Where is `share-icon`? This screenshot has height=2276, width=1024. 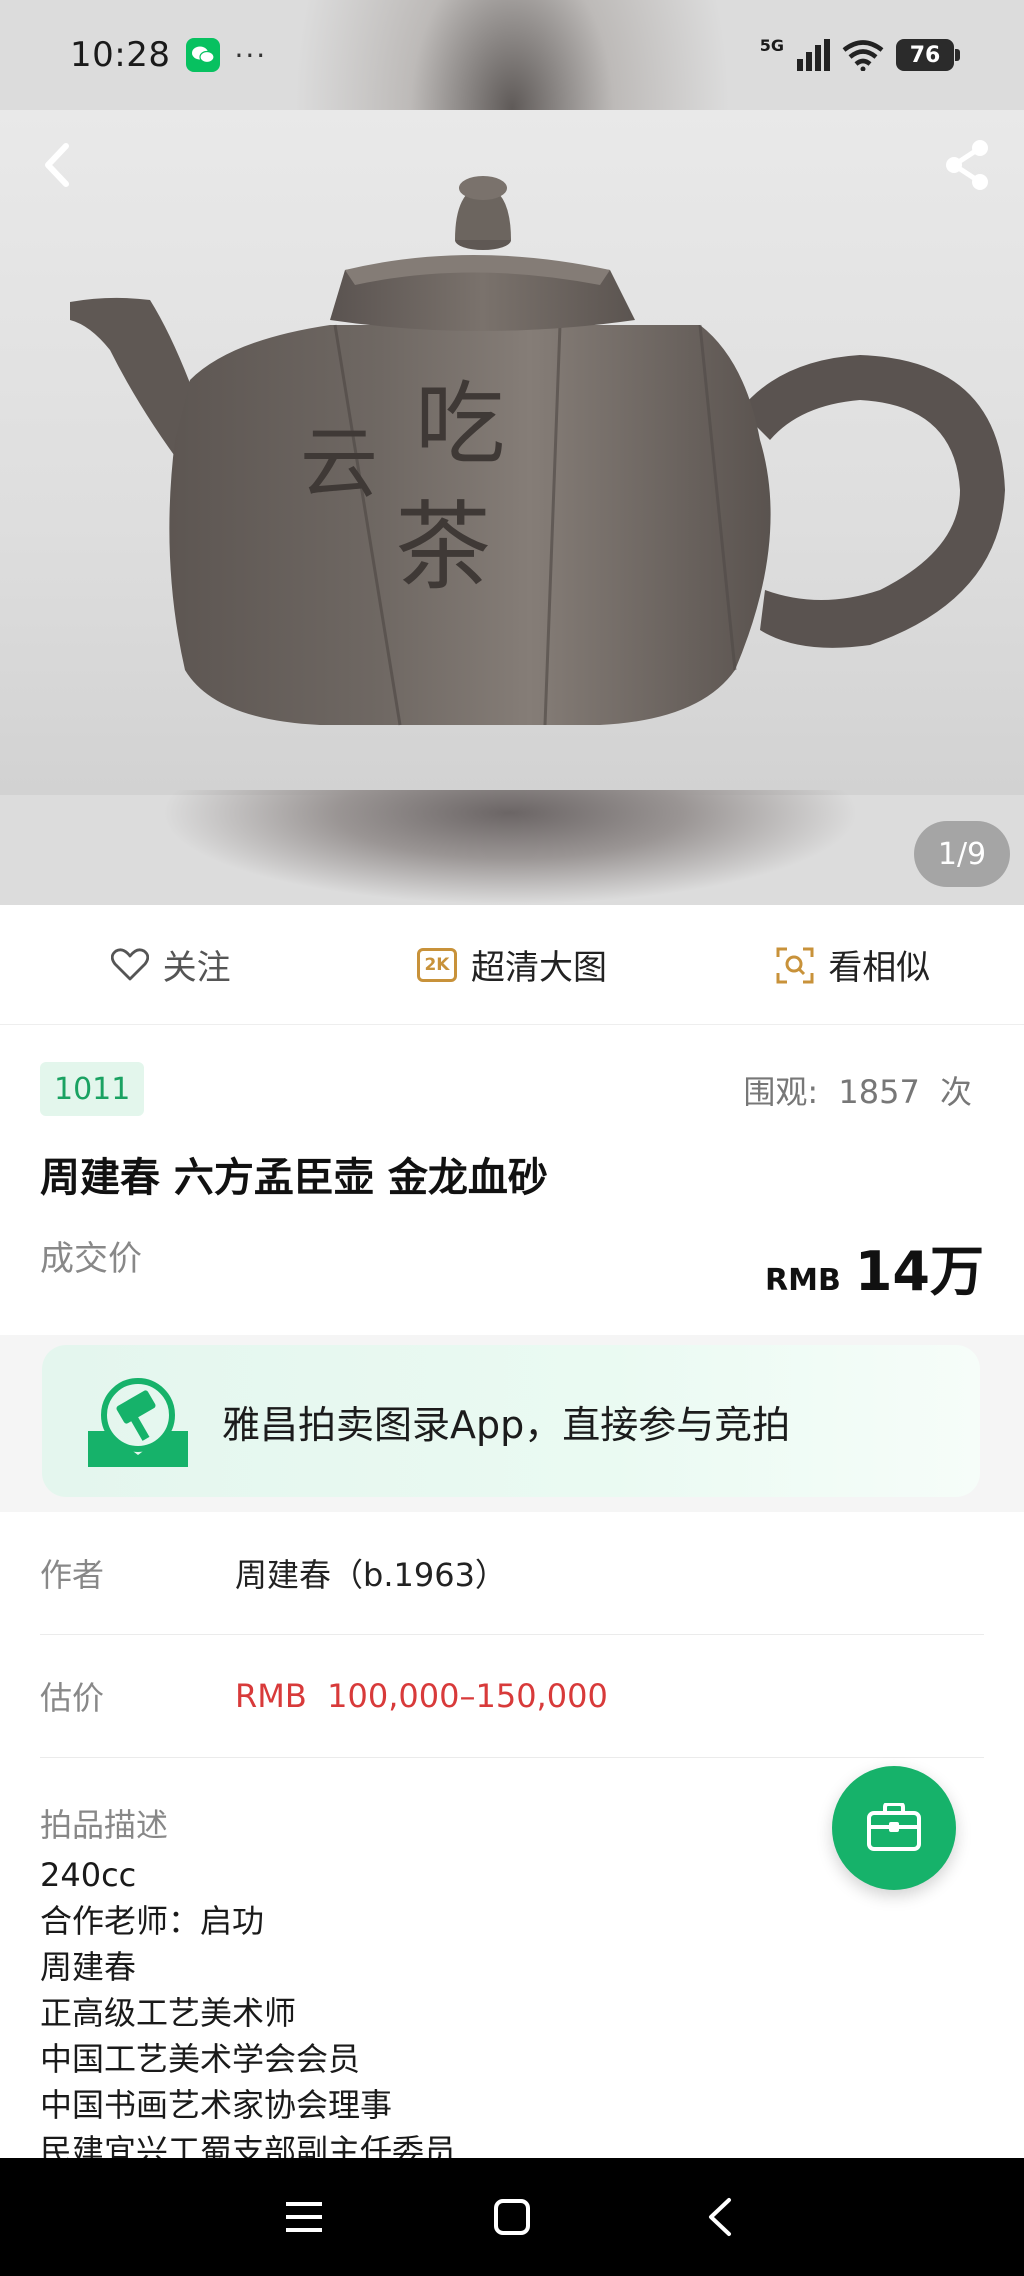
share-icon is located at coordinates (967, 165).